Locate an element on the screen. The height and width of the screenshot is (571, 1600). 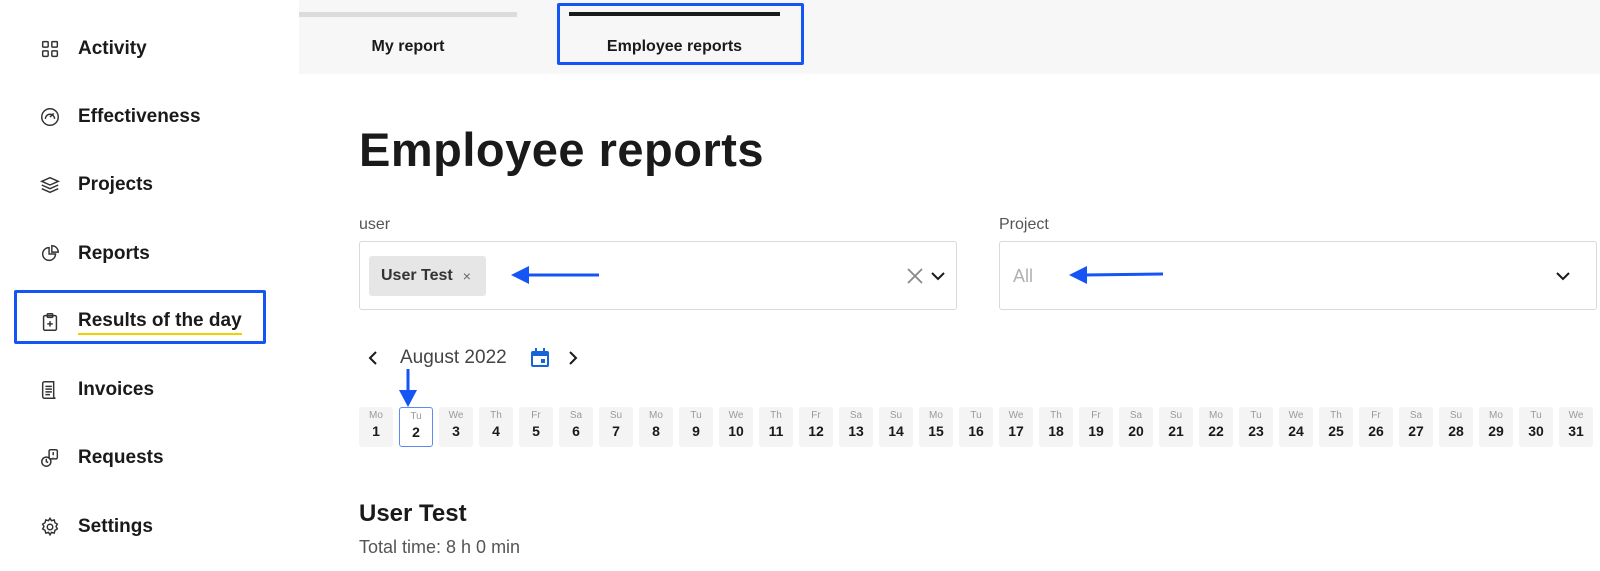
day-cell: Sa 20 is located at coordinates (1136, 427).